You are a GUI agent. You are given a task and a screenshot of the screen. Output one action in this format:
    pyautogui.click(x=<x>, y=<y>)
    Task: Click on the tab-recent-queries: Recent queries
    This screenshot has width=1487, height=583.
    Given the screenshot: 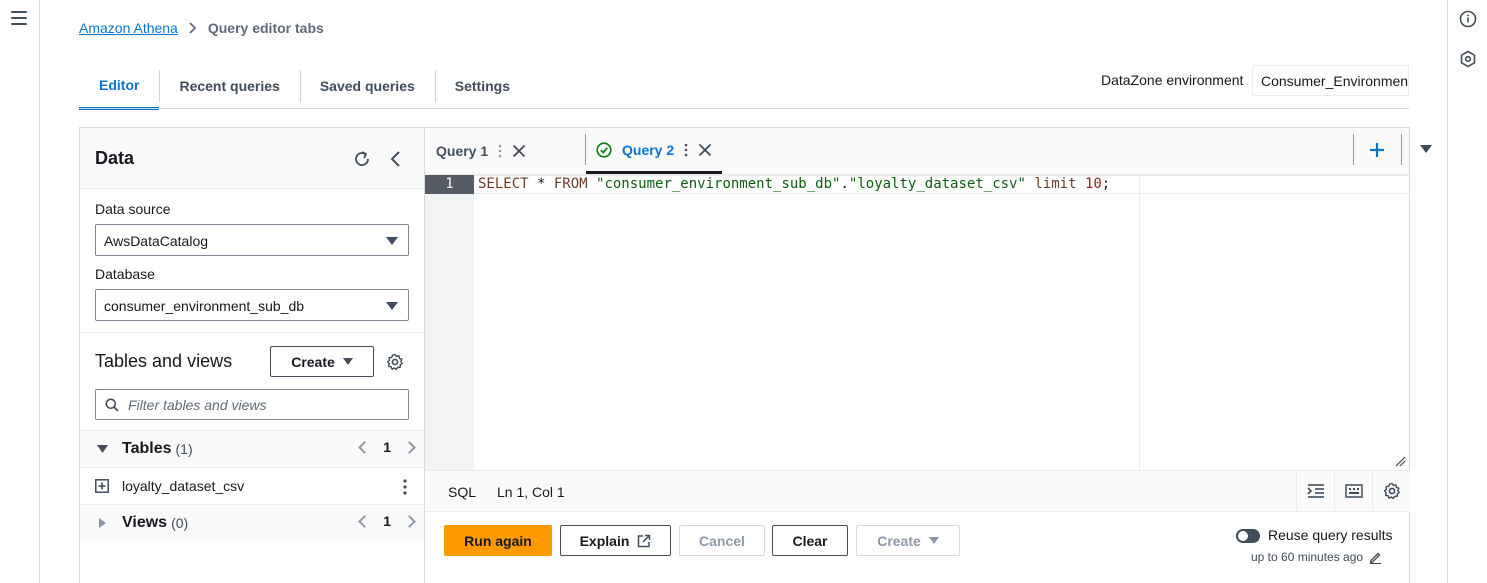 What is the action you would take?
    pyautogui.click(x=229, y=86)
    